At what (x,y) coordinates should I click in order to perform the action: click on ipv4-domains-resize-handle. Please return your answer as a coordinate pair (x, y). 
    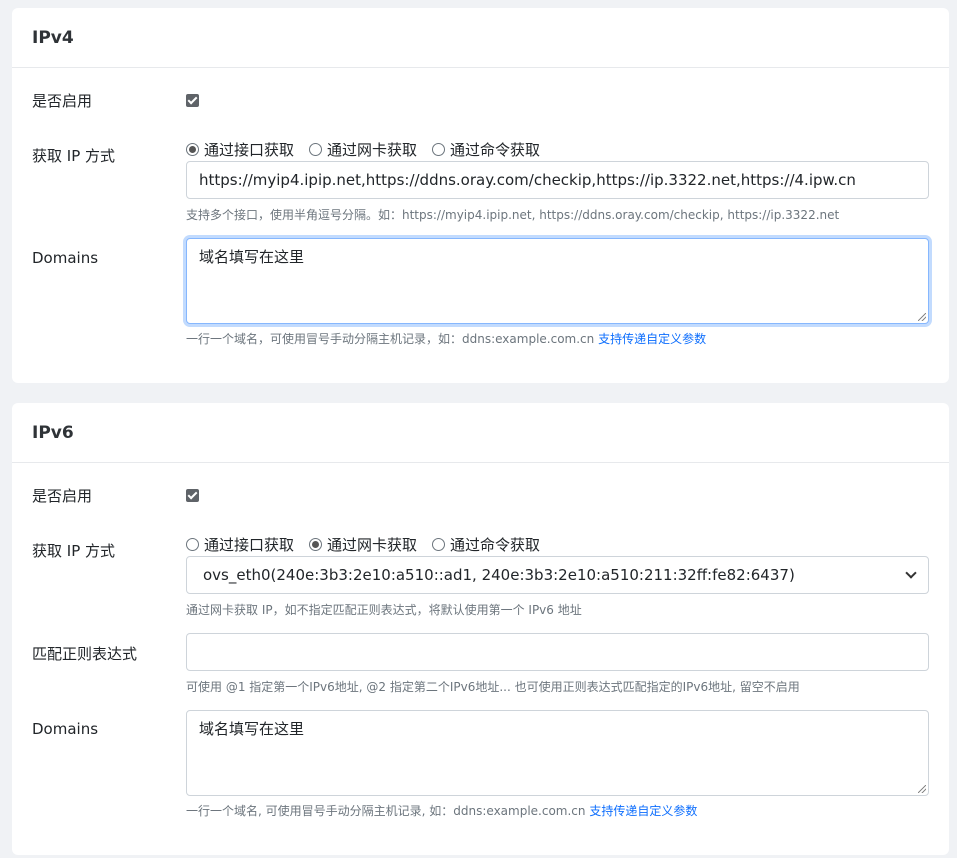
    Looking at the image, I should click on (922, 317).